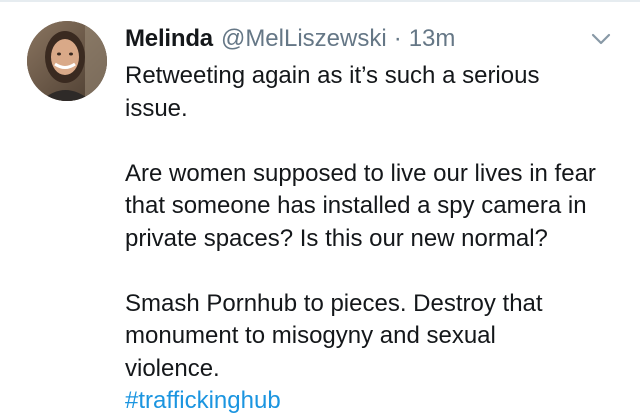 The height and width of the screenshot is (419, 640). What do you see at coordinates (432, 39) in the screenshot?
I see `timestamp: 13m` at bounding box center [432, 39].